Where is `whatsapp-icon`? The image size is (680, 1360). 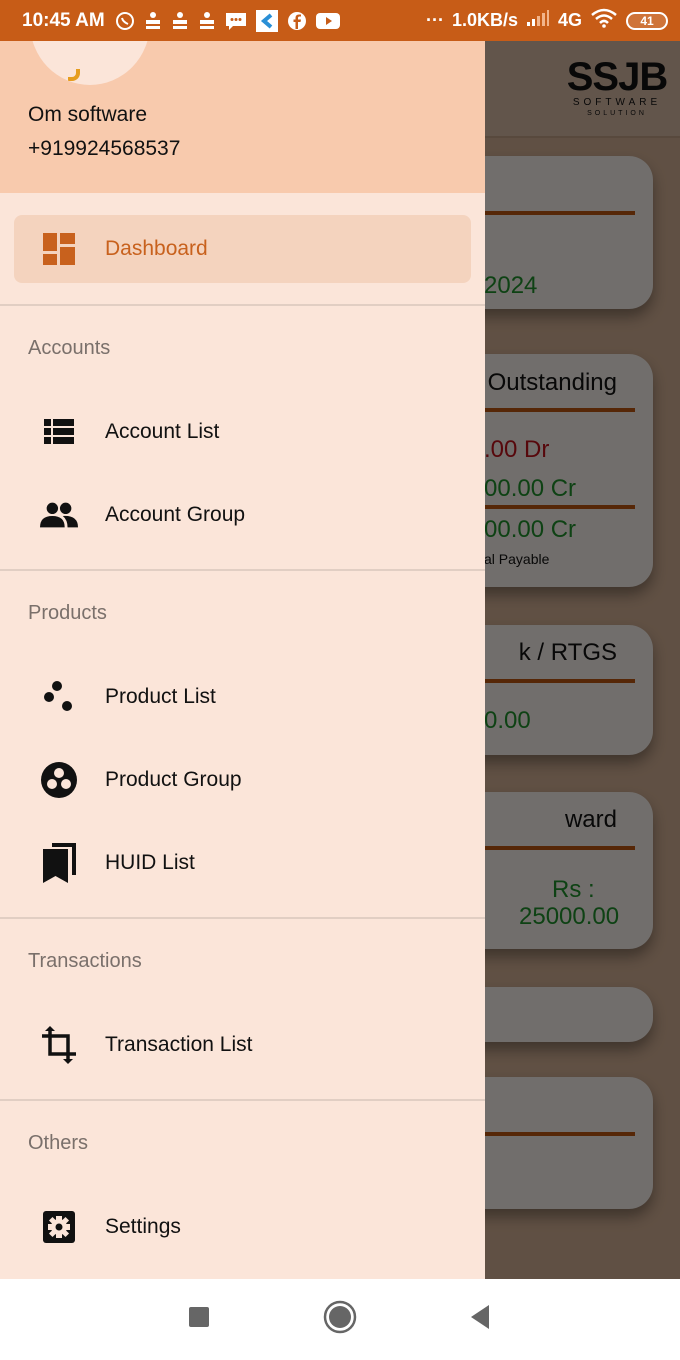
whatsapp-icon is located at coordinates (125, 21).